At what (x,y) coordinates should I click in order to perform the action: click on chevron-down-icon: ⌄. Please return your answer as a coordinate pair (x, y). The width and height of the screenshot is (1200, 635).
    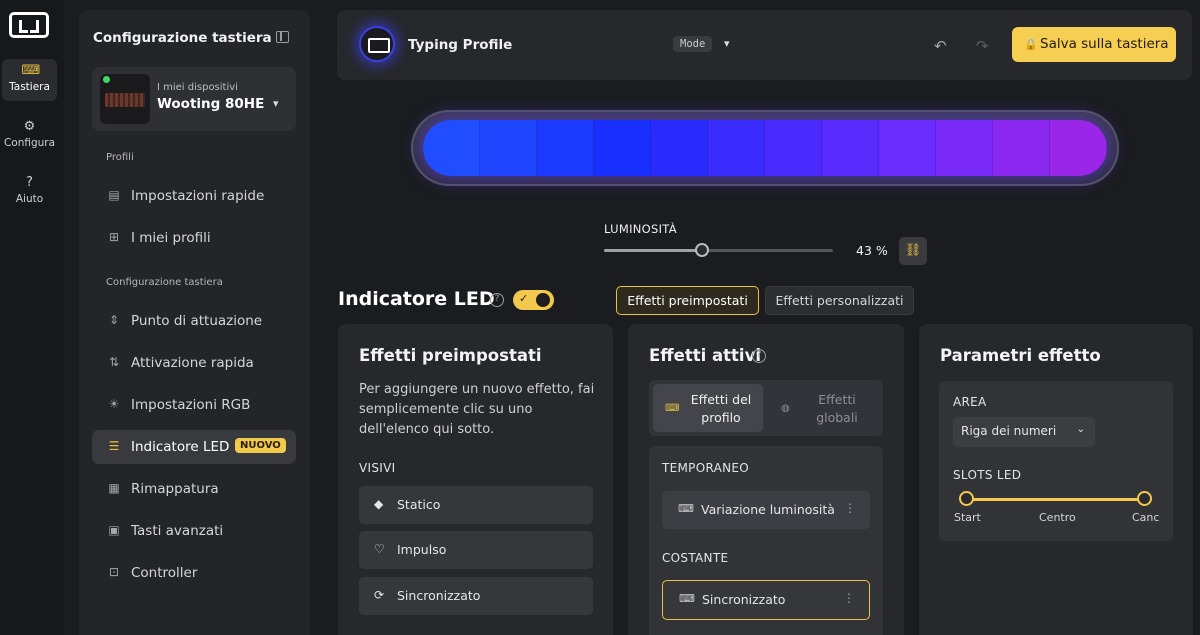
    Looking at the image, I should click on (1080, 429).